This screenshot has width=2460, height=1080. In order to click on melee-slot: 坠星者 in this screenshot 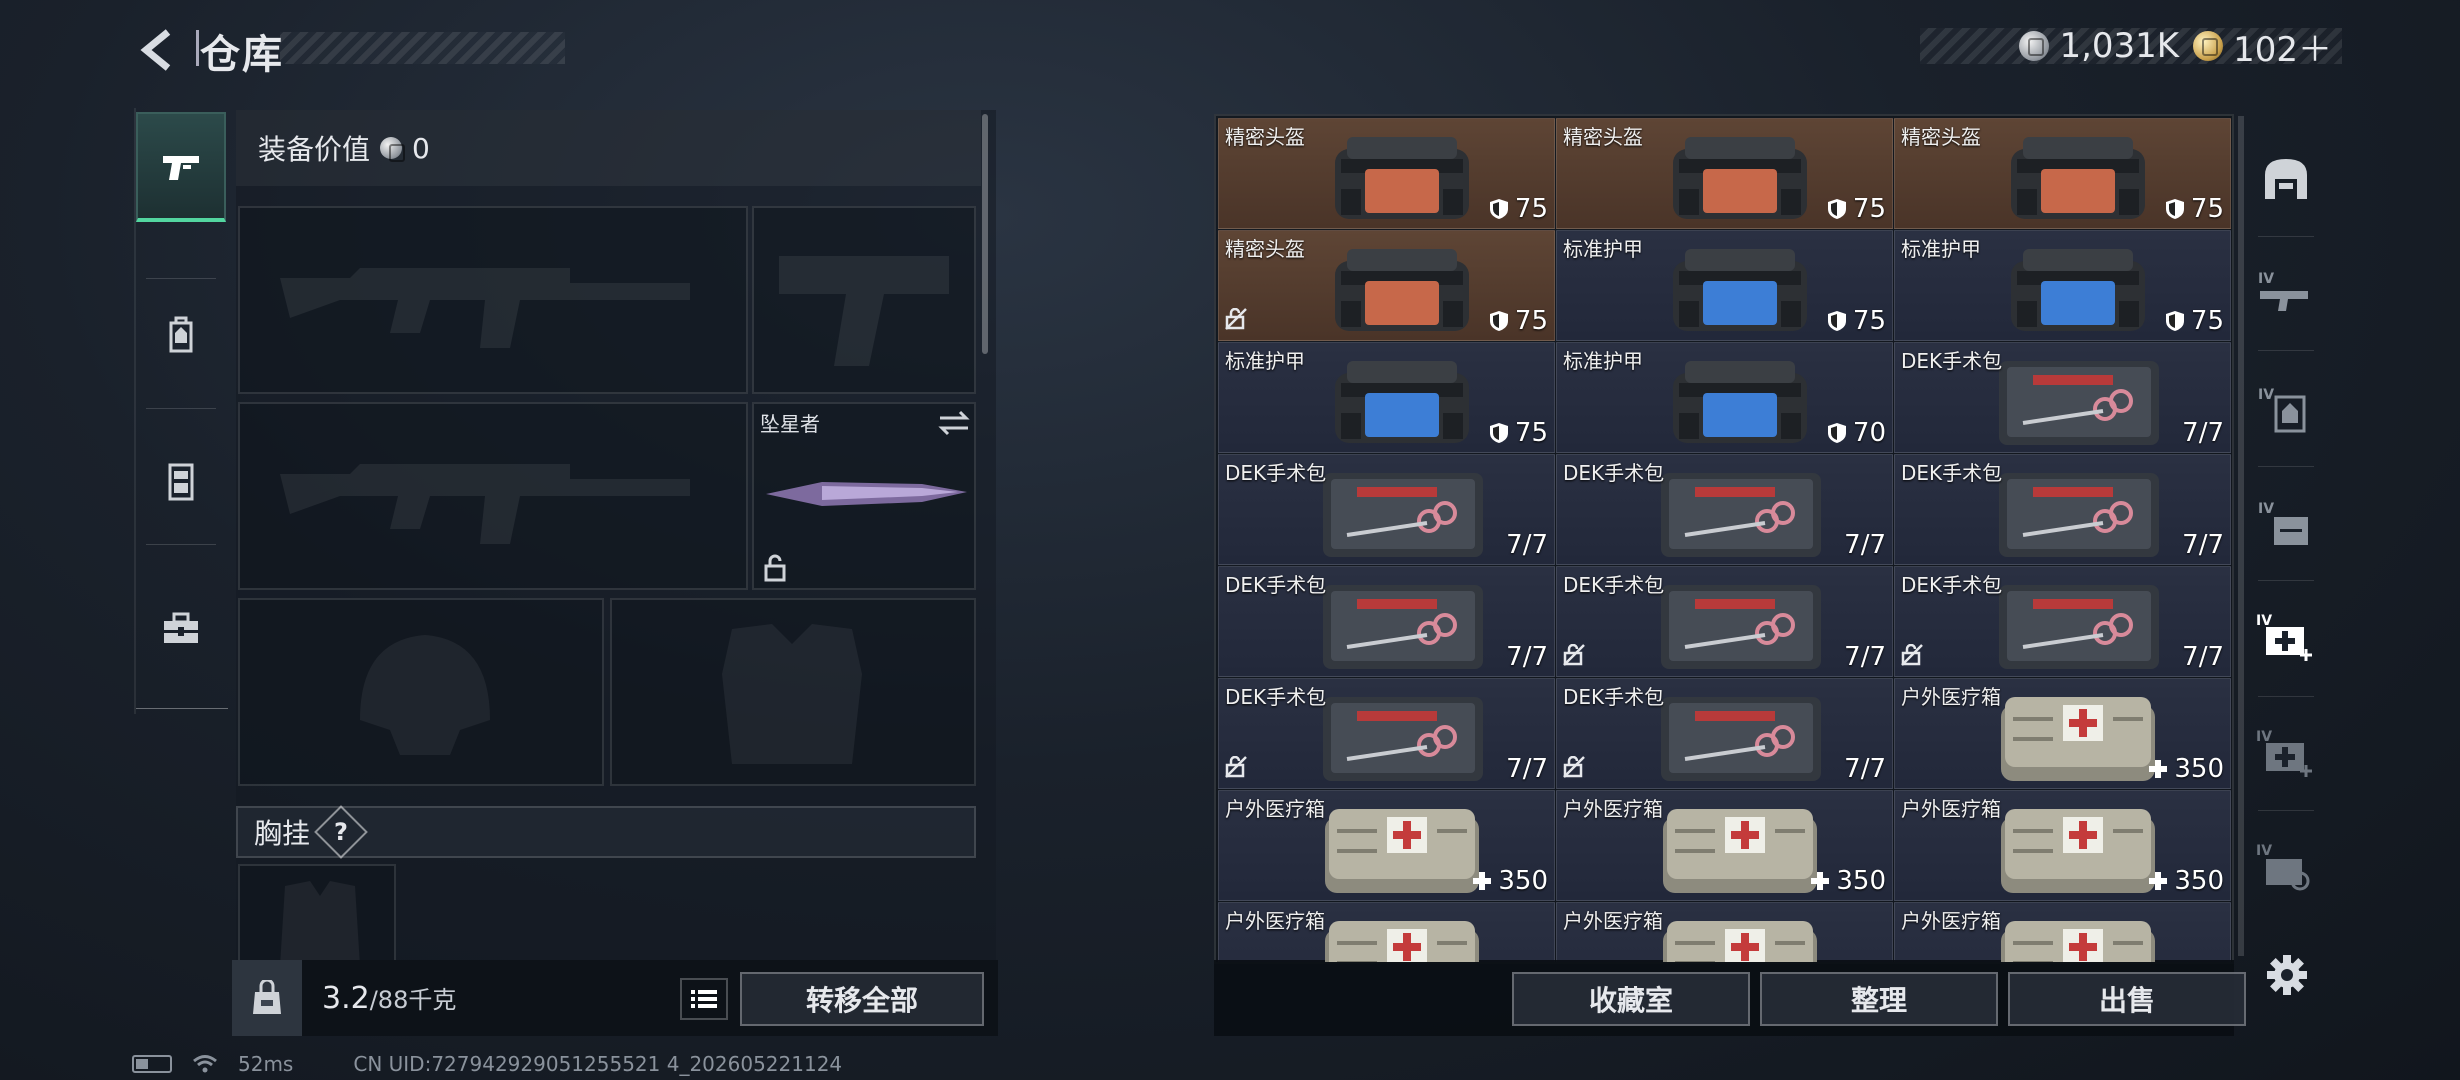, I will do `click(864, 496)`.